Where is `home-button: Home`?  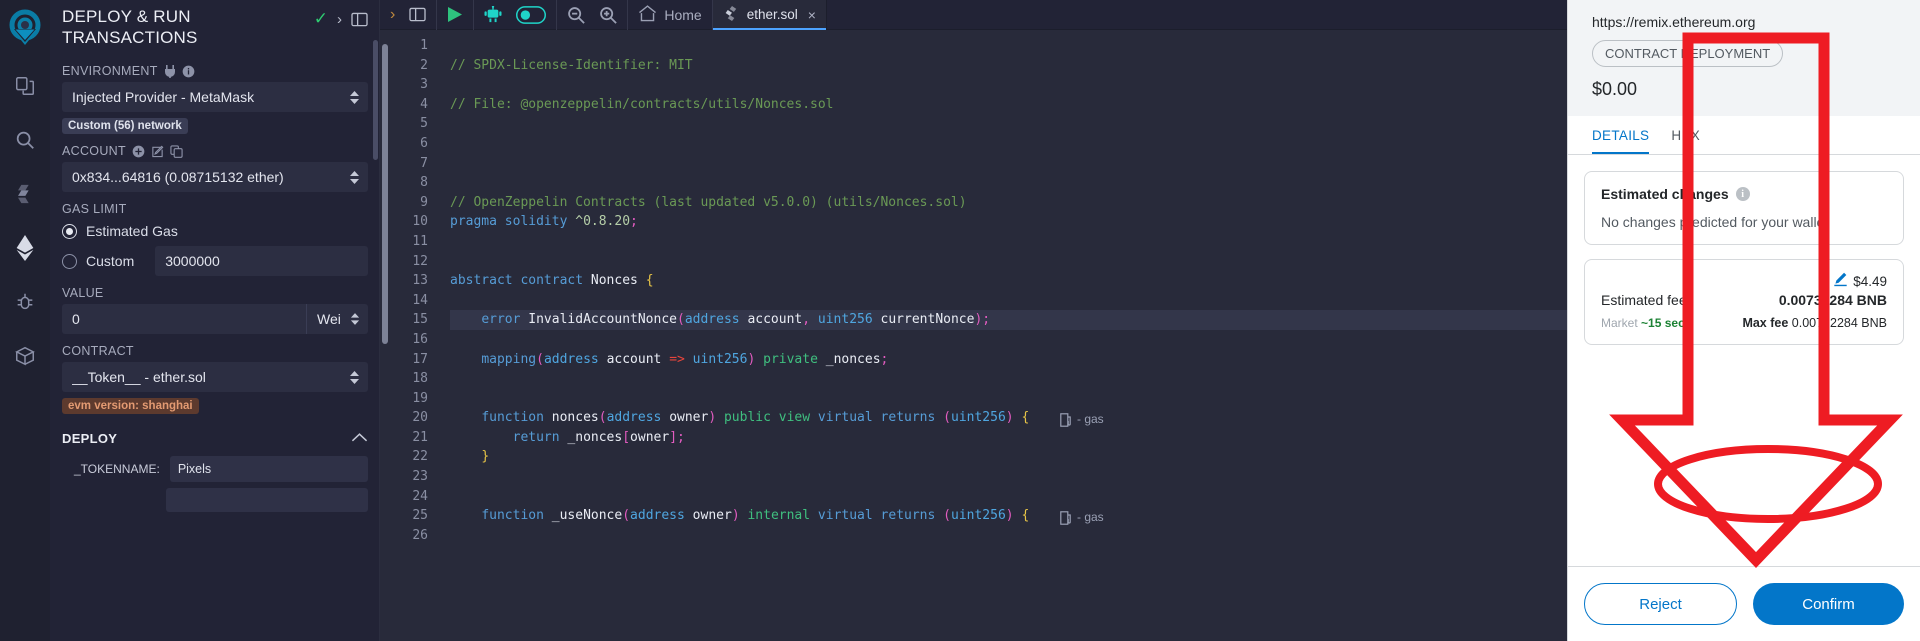 home-button: Home is located at coordinates (670, 14).